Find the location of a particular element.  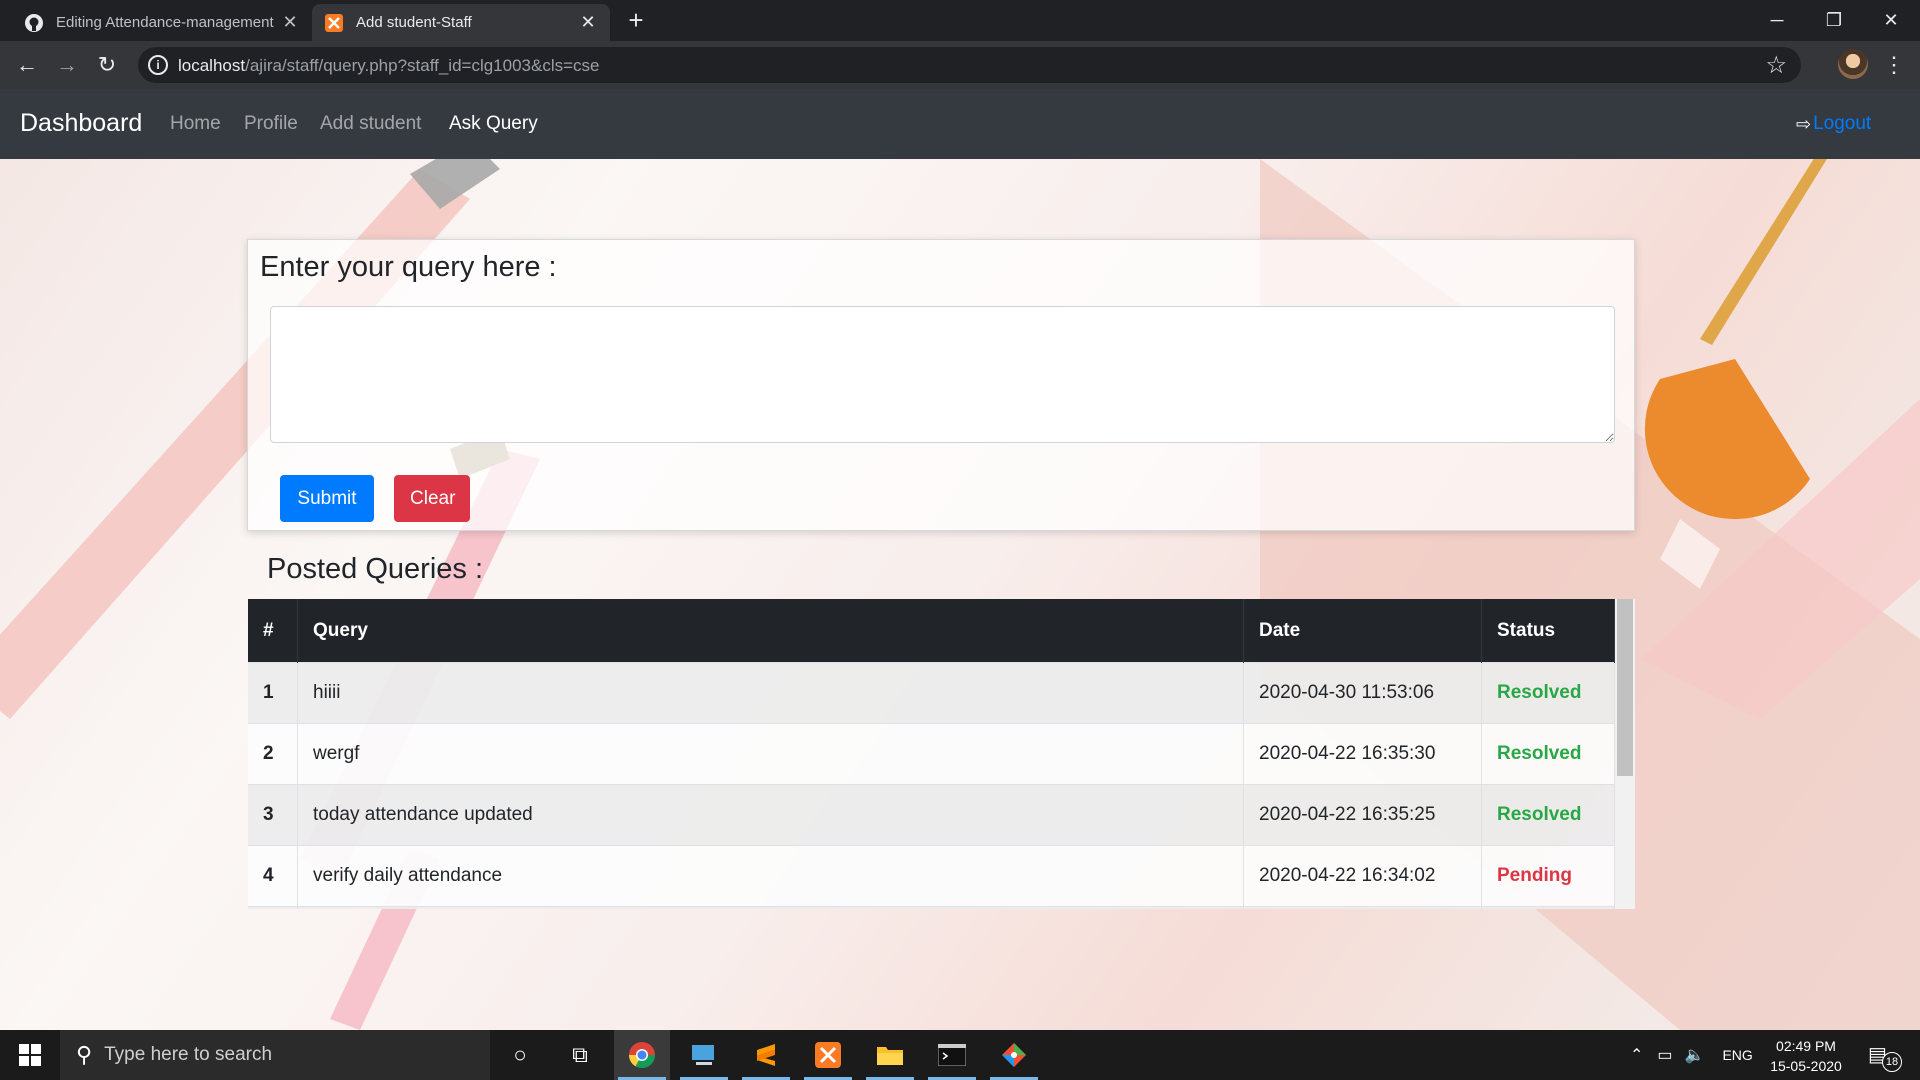

table-row is located at coordinates (931, 907).